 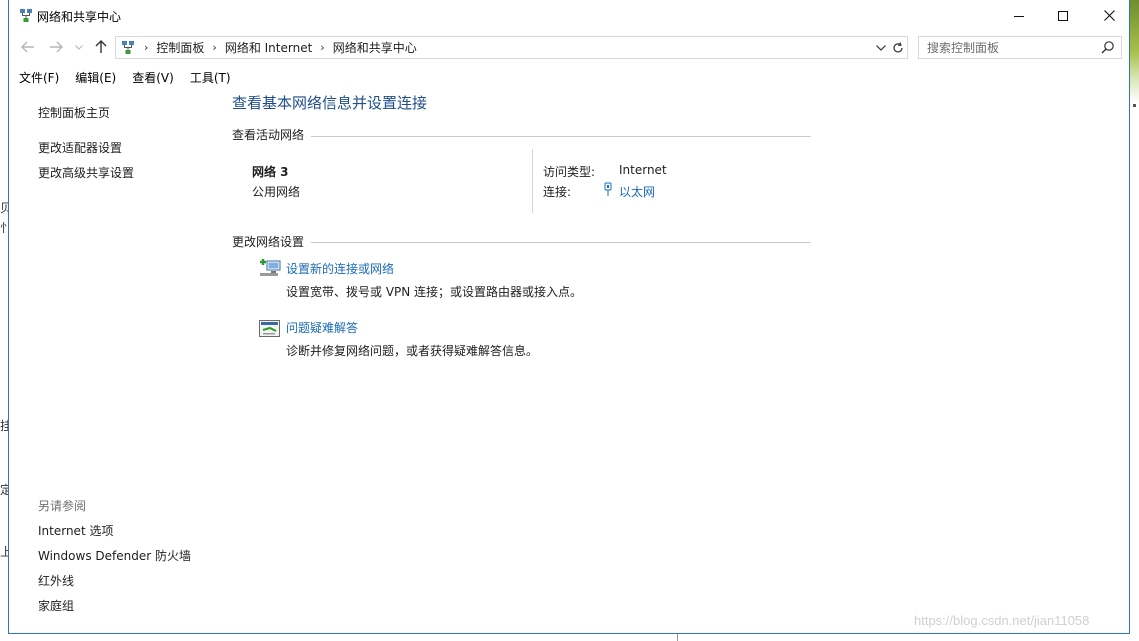 I want to click on arrow-left-icon, so click(x=27, y=47).